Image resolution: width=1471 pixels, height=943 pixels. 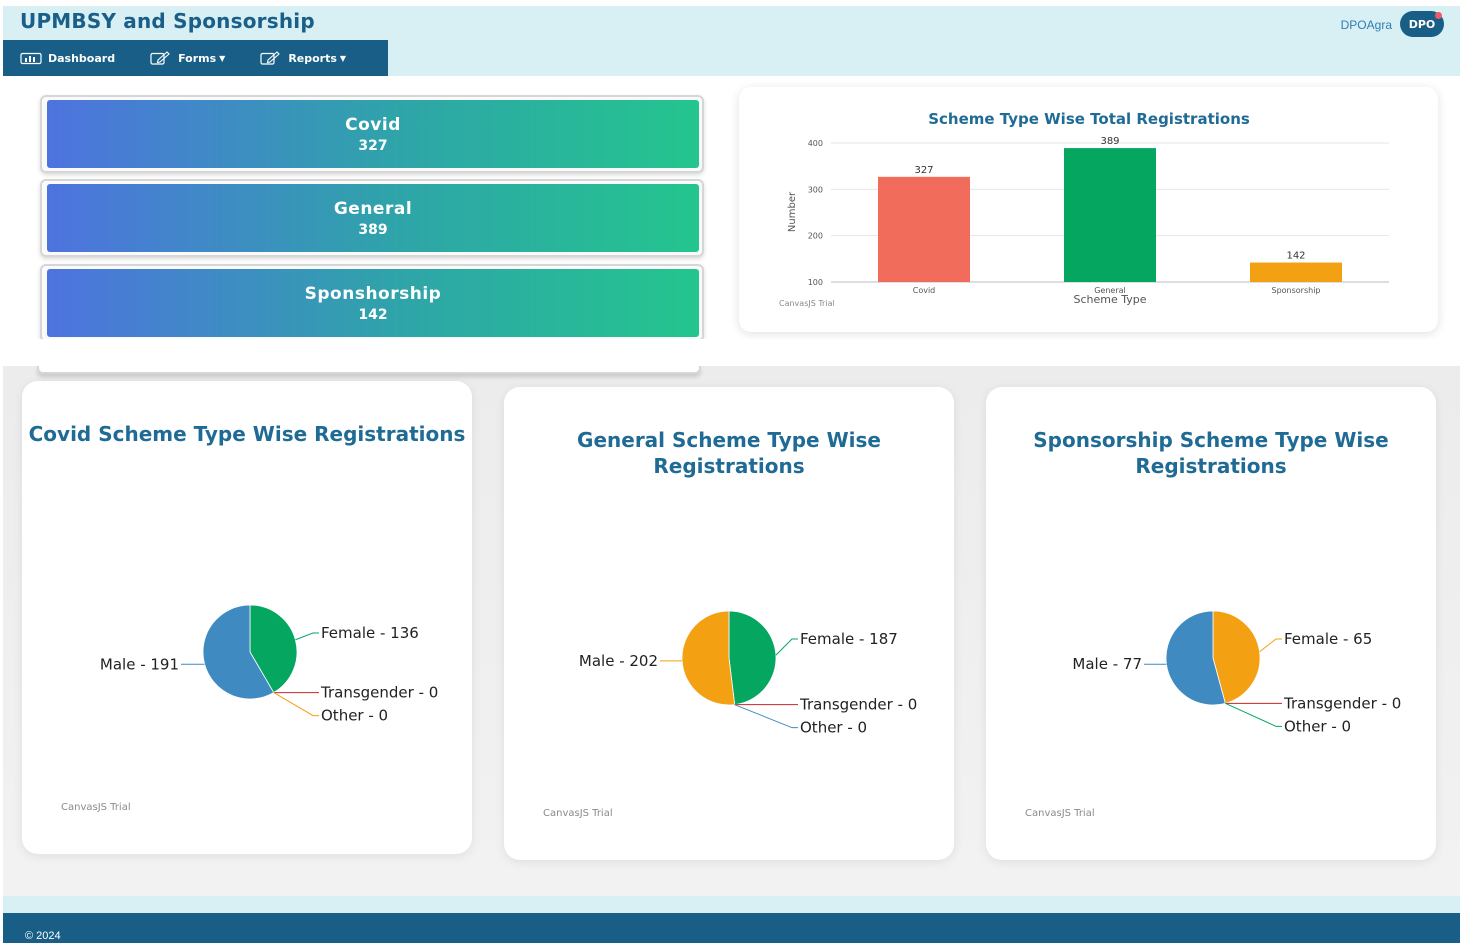 I want to click on nav-forms-label: Forms, so click(x=197, y=58).